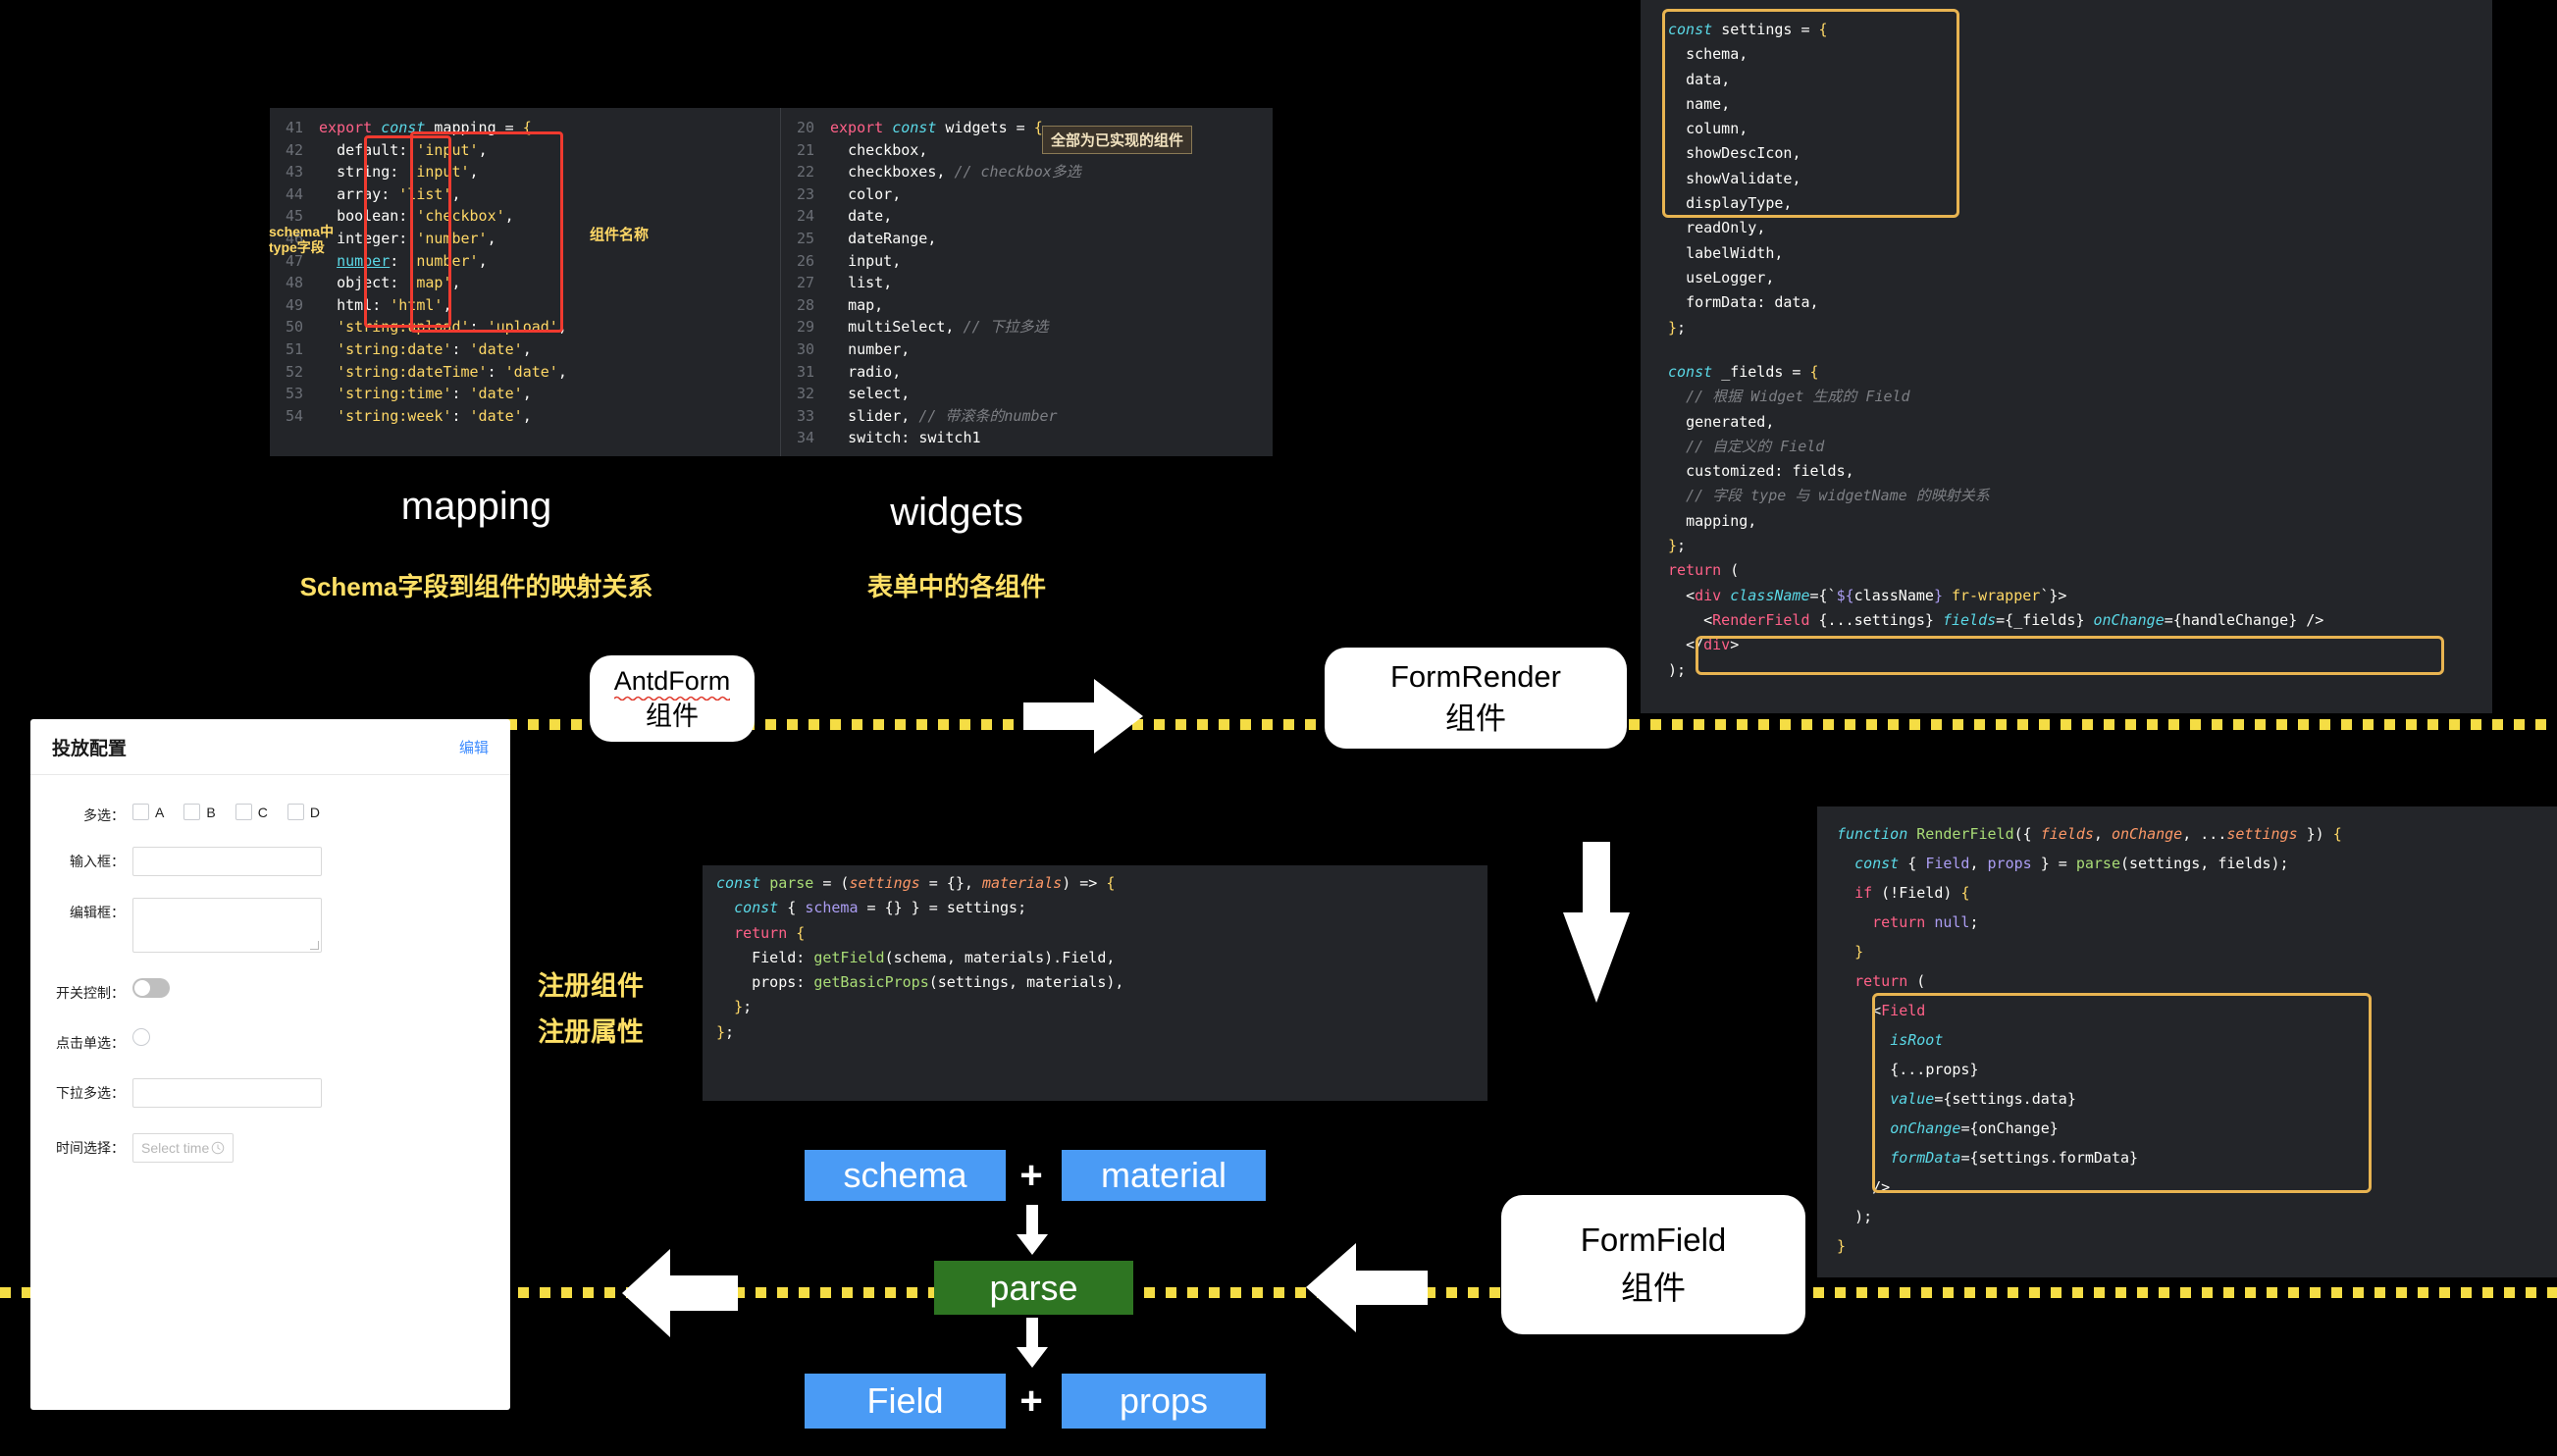  I want to click on code-gutter-line-number: 31, so click(805, 371).